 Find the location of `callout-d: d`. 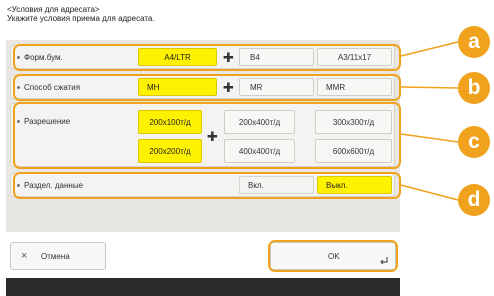

callout-d: d is located at coordinates (474, 200).